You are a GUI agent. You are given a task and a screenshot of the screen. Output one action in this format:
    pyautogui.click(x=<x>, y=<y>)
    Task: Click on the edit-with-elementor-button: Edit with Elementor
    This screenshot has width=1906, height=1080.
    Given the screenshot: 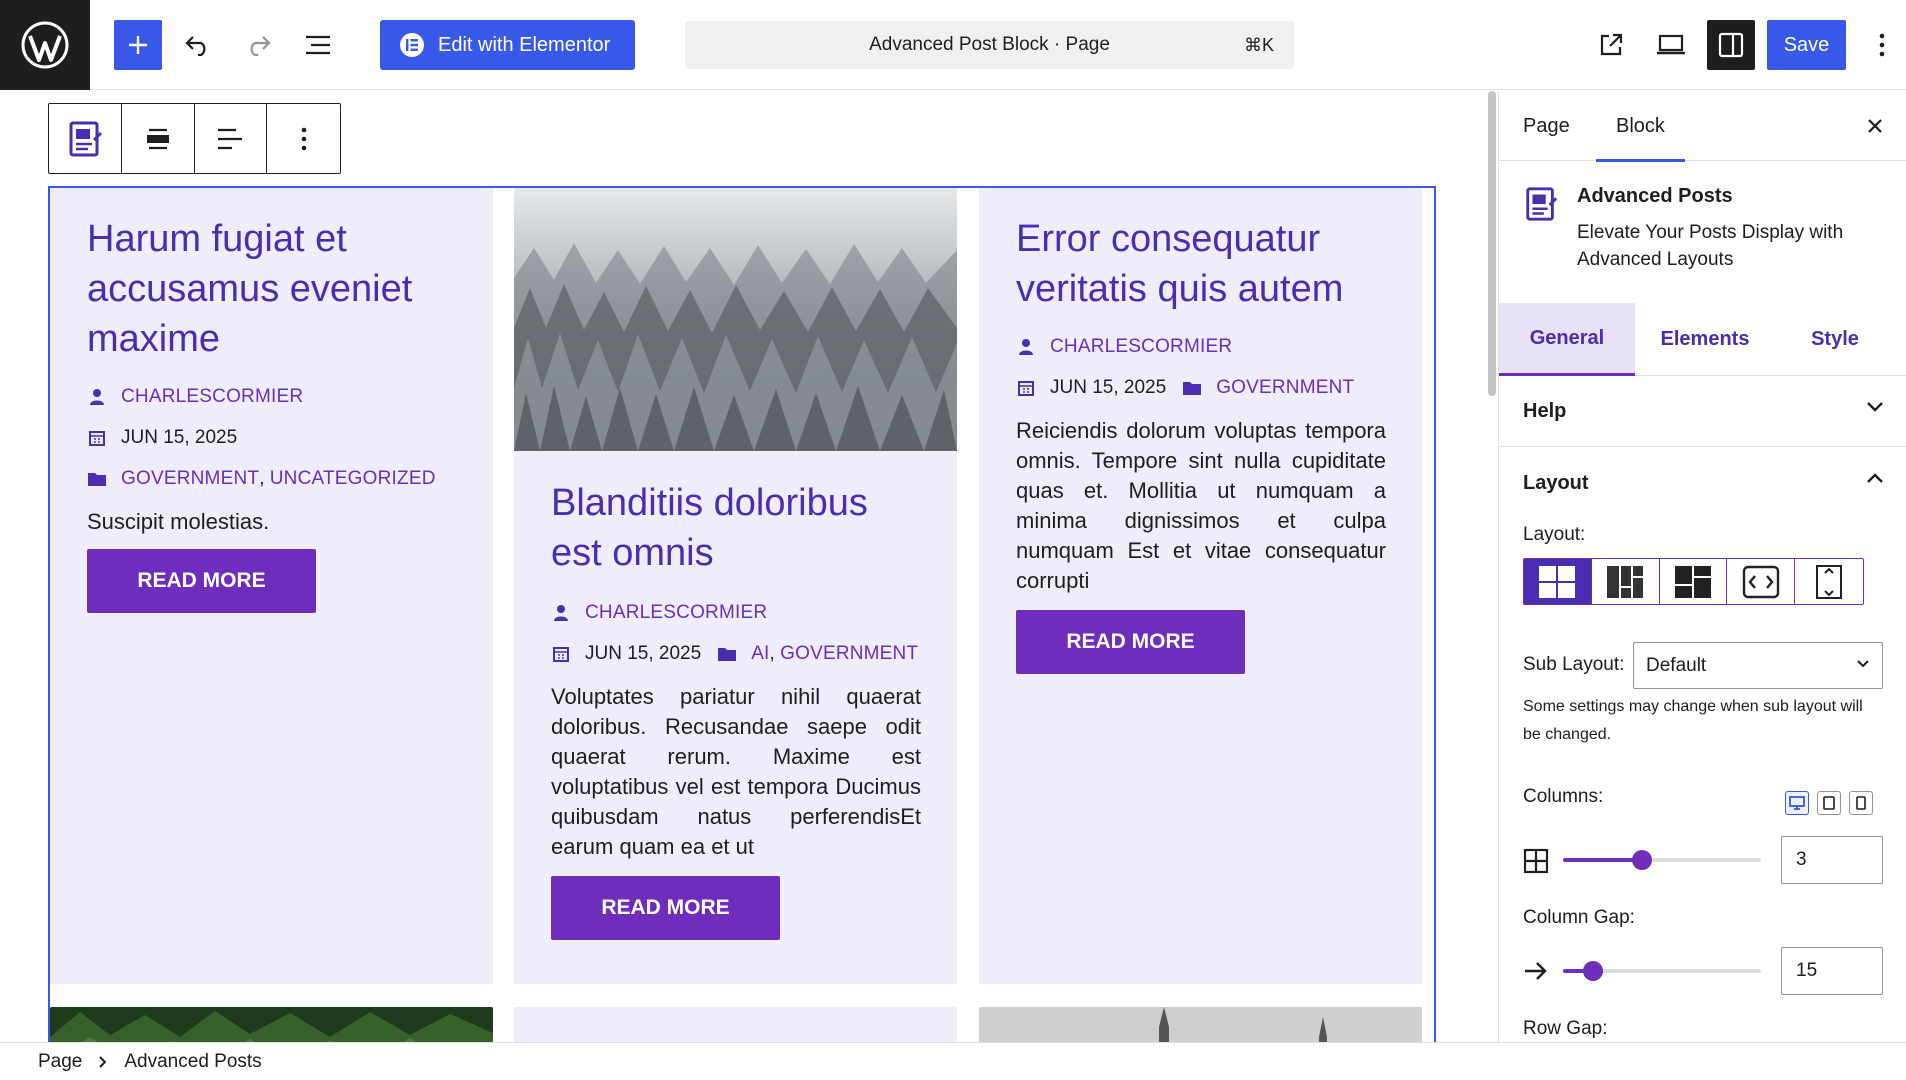 What is the action you would take?
    pyautogui.click(x=507, y=45)
    